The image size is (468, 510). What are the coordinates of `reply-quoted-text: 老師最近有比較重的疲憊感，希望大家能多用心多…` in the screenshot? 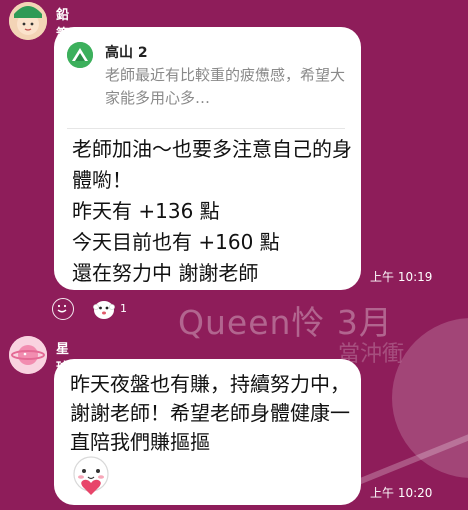 It's located at (225, 86).